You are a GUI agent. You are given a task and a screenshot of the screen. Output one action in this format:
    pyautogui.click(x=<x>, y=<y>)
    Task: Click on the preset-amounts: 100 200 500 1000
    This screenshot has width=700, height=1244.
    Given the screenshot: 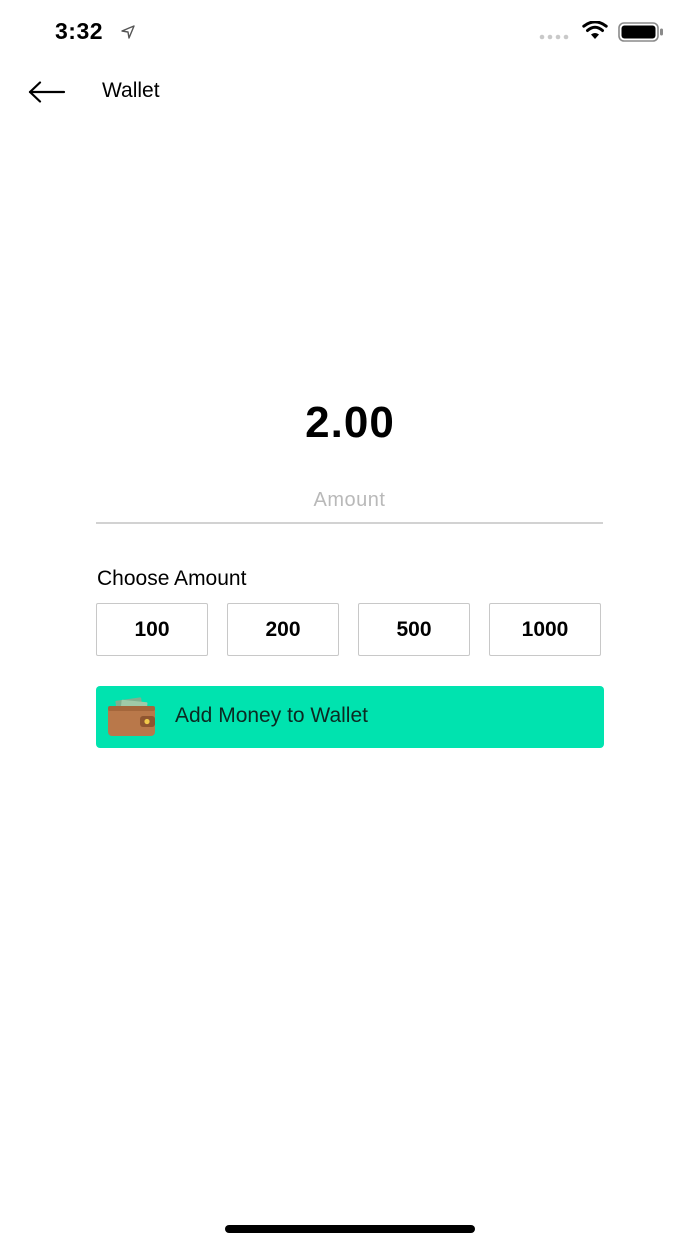 What is the action you would take?
    pyautogui.click(x=350, y=631)
    